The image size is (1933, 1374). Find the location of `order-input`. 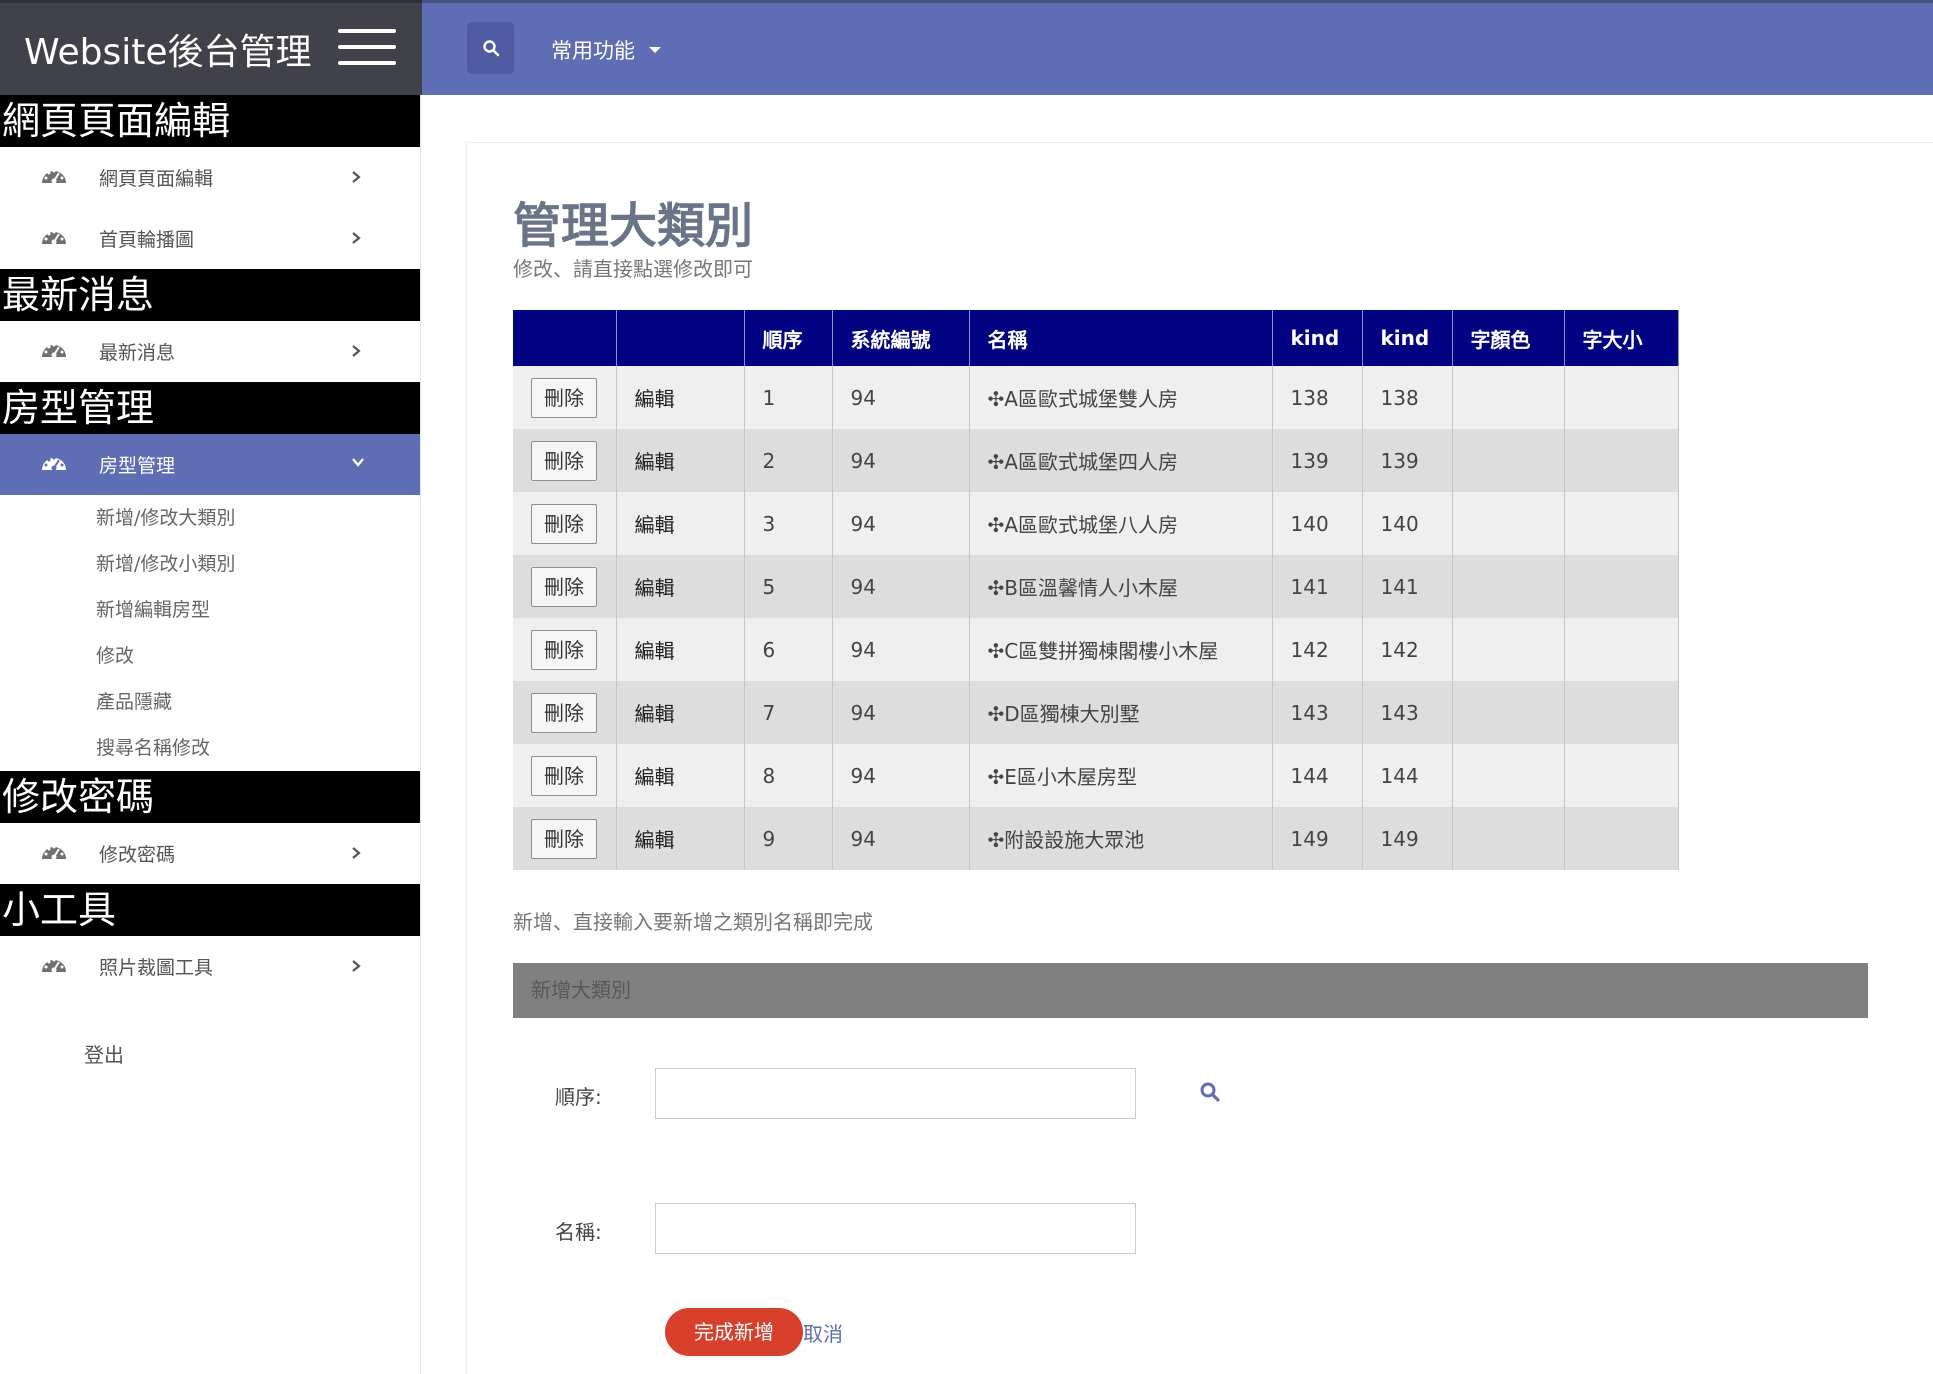

order-input is located at coordinates (895, 1093).